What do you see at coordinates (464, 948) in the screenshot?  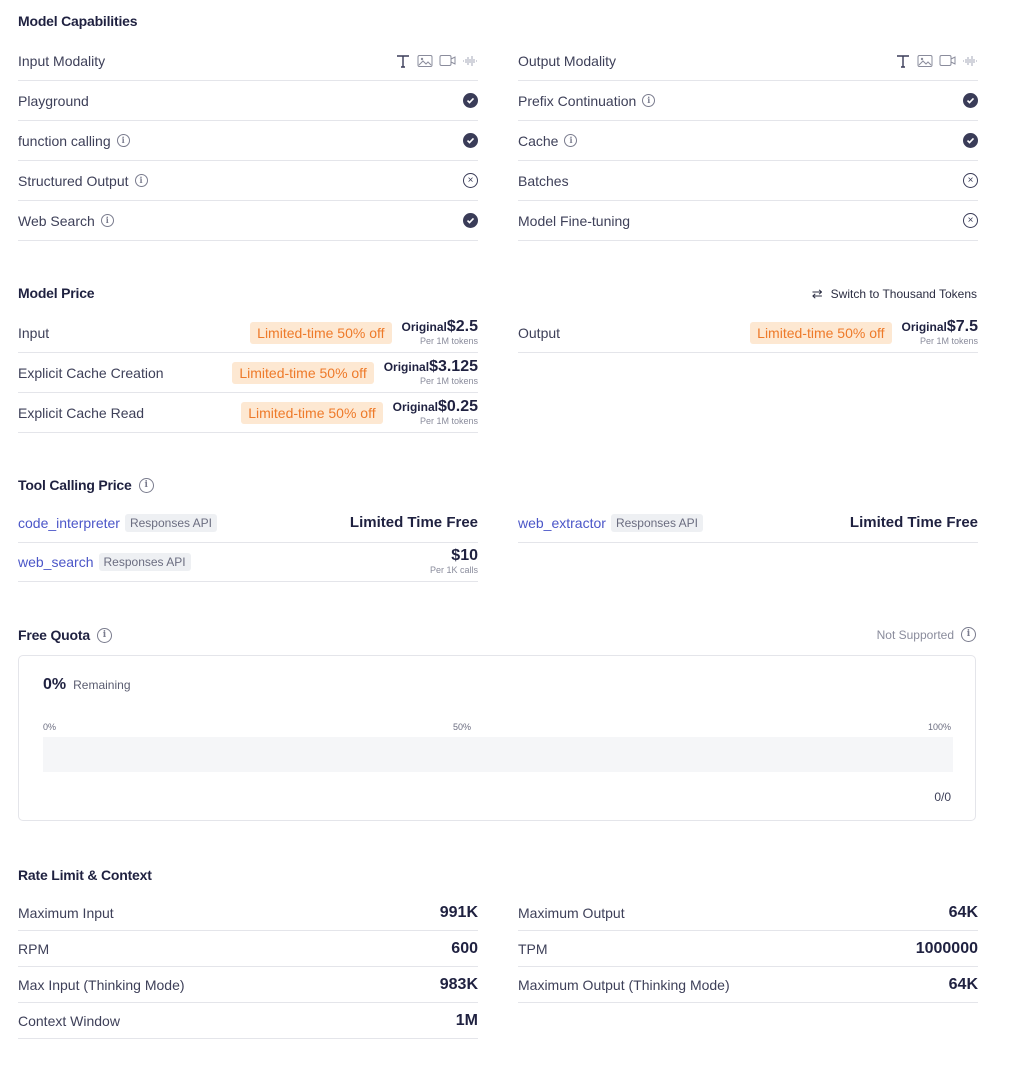 I see `rate-value: 600` at bounding box center [464, 948].